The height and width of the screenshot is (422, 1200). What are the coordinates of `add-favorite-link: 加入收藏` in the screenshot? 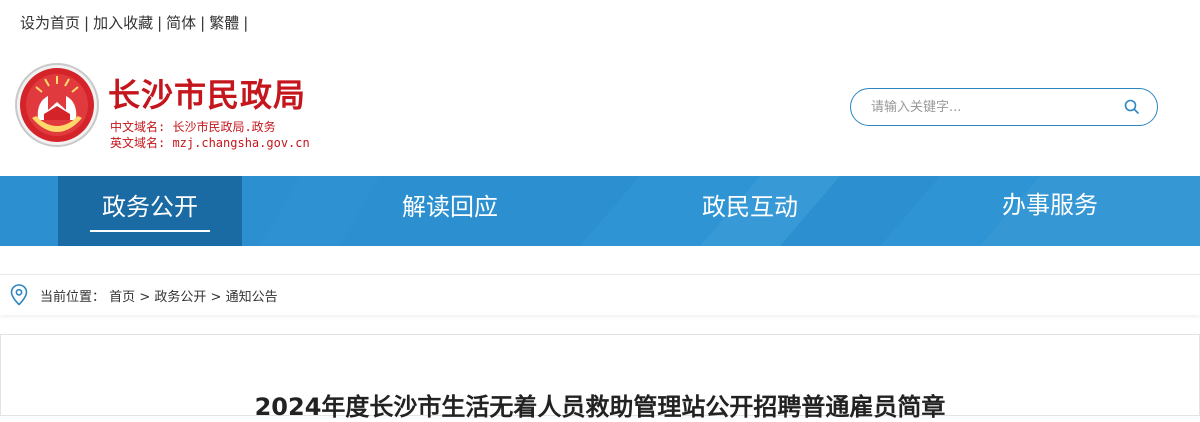 It's located at (123, 23).